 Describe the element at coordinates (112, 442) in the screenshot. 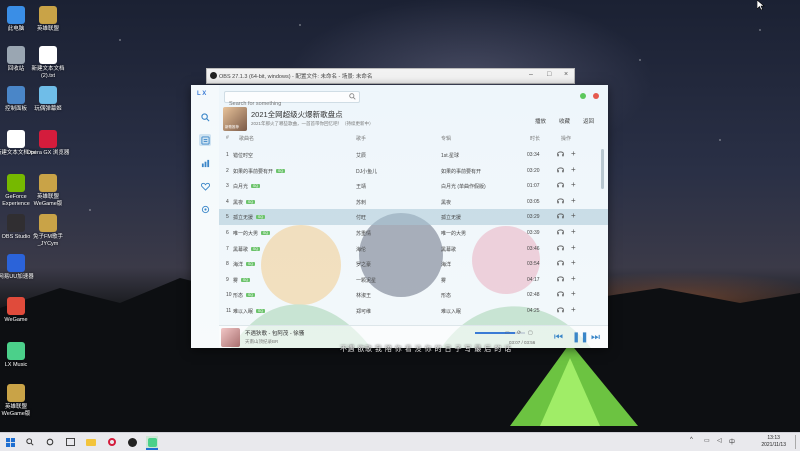

I see `opera-gx-icon` at that location.